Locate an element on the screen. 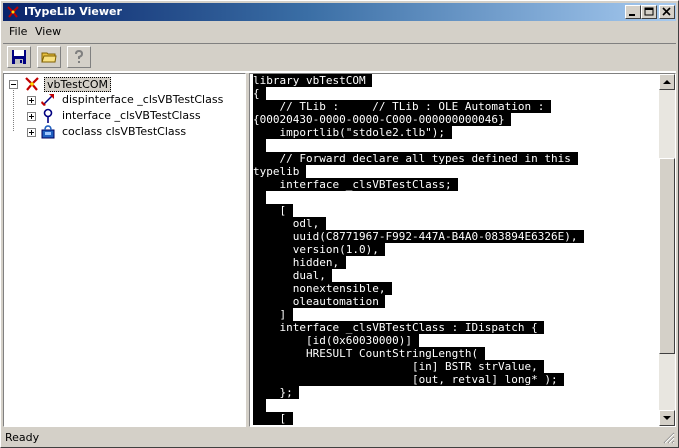 Image resolution: width=679 pixels, height=448 pixels. arrow-down-icon is located at coordinates (667, 418).